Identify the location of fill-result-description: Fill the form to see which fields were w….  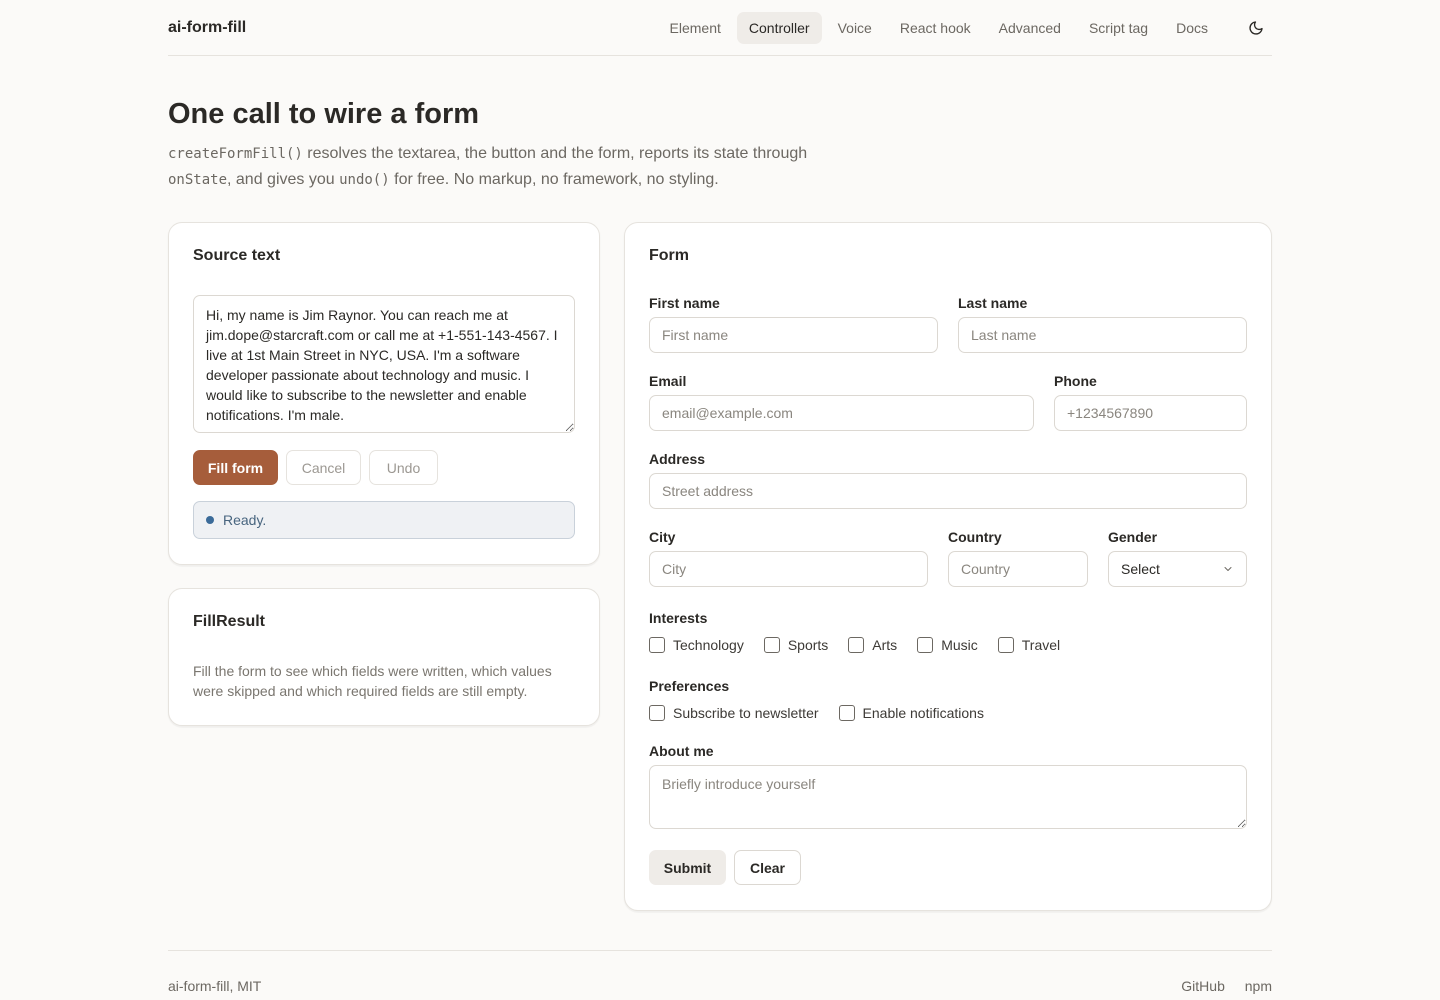
(372, 681).